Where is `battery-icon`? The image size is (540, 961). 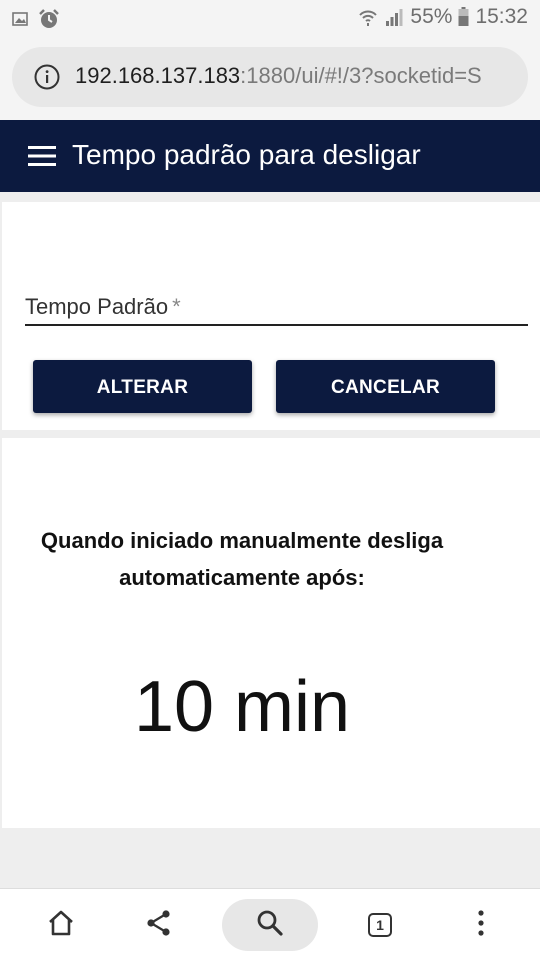
battery-icon is located at coordinates (463, 17).